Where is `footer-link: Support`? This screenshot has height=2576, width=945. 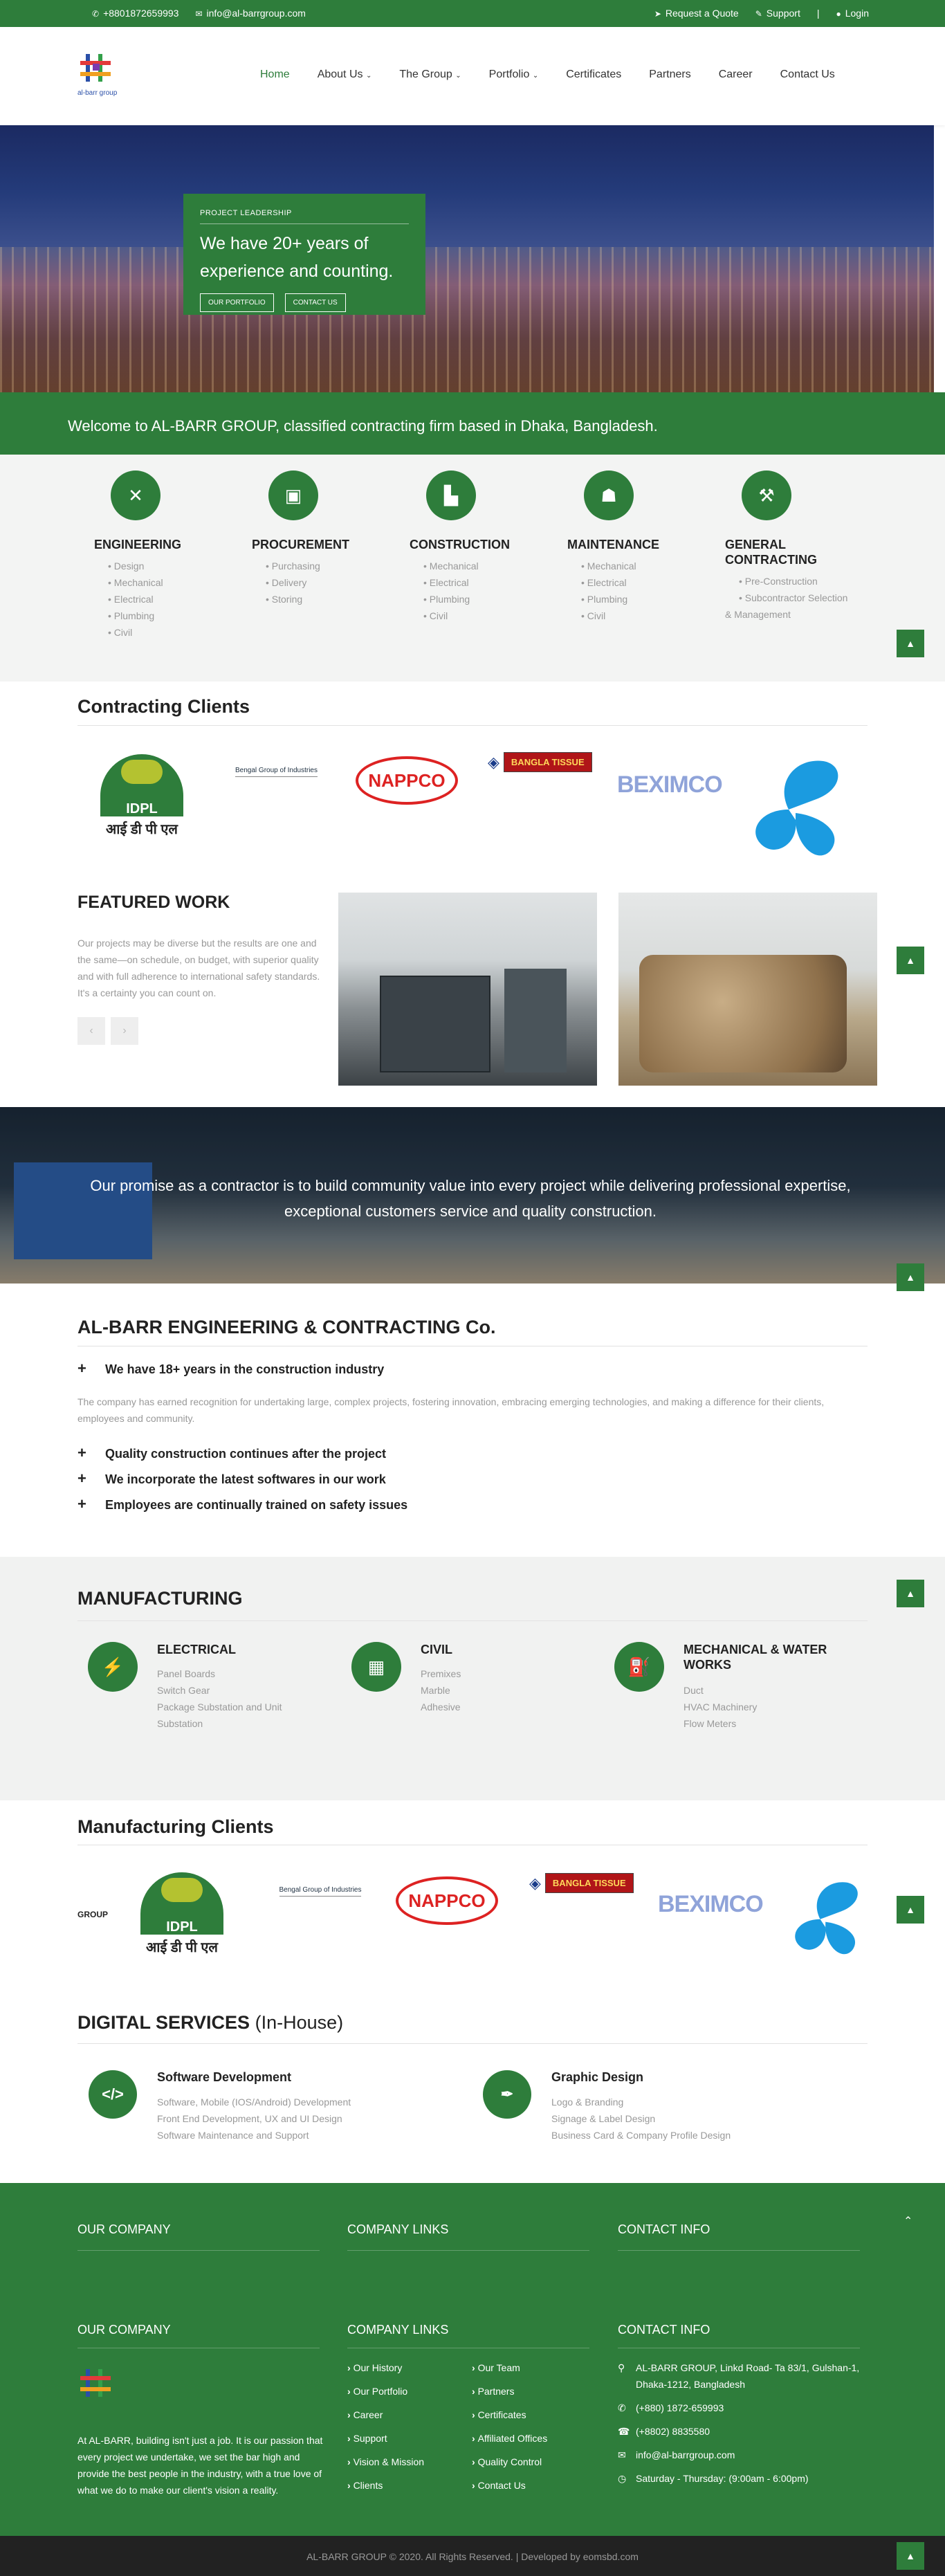 footer-link: Support is located at coordinates (385, 2438).